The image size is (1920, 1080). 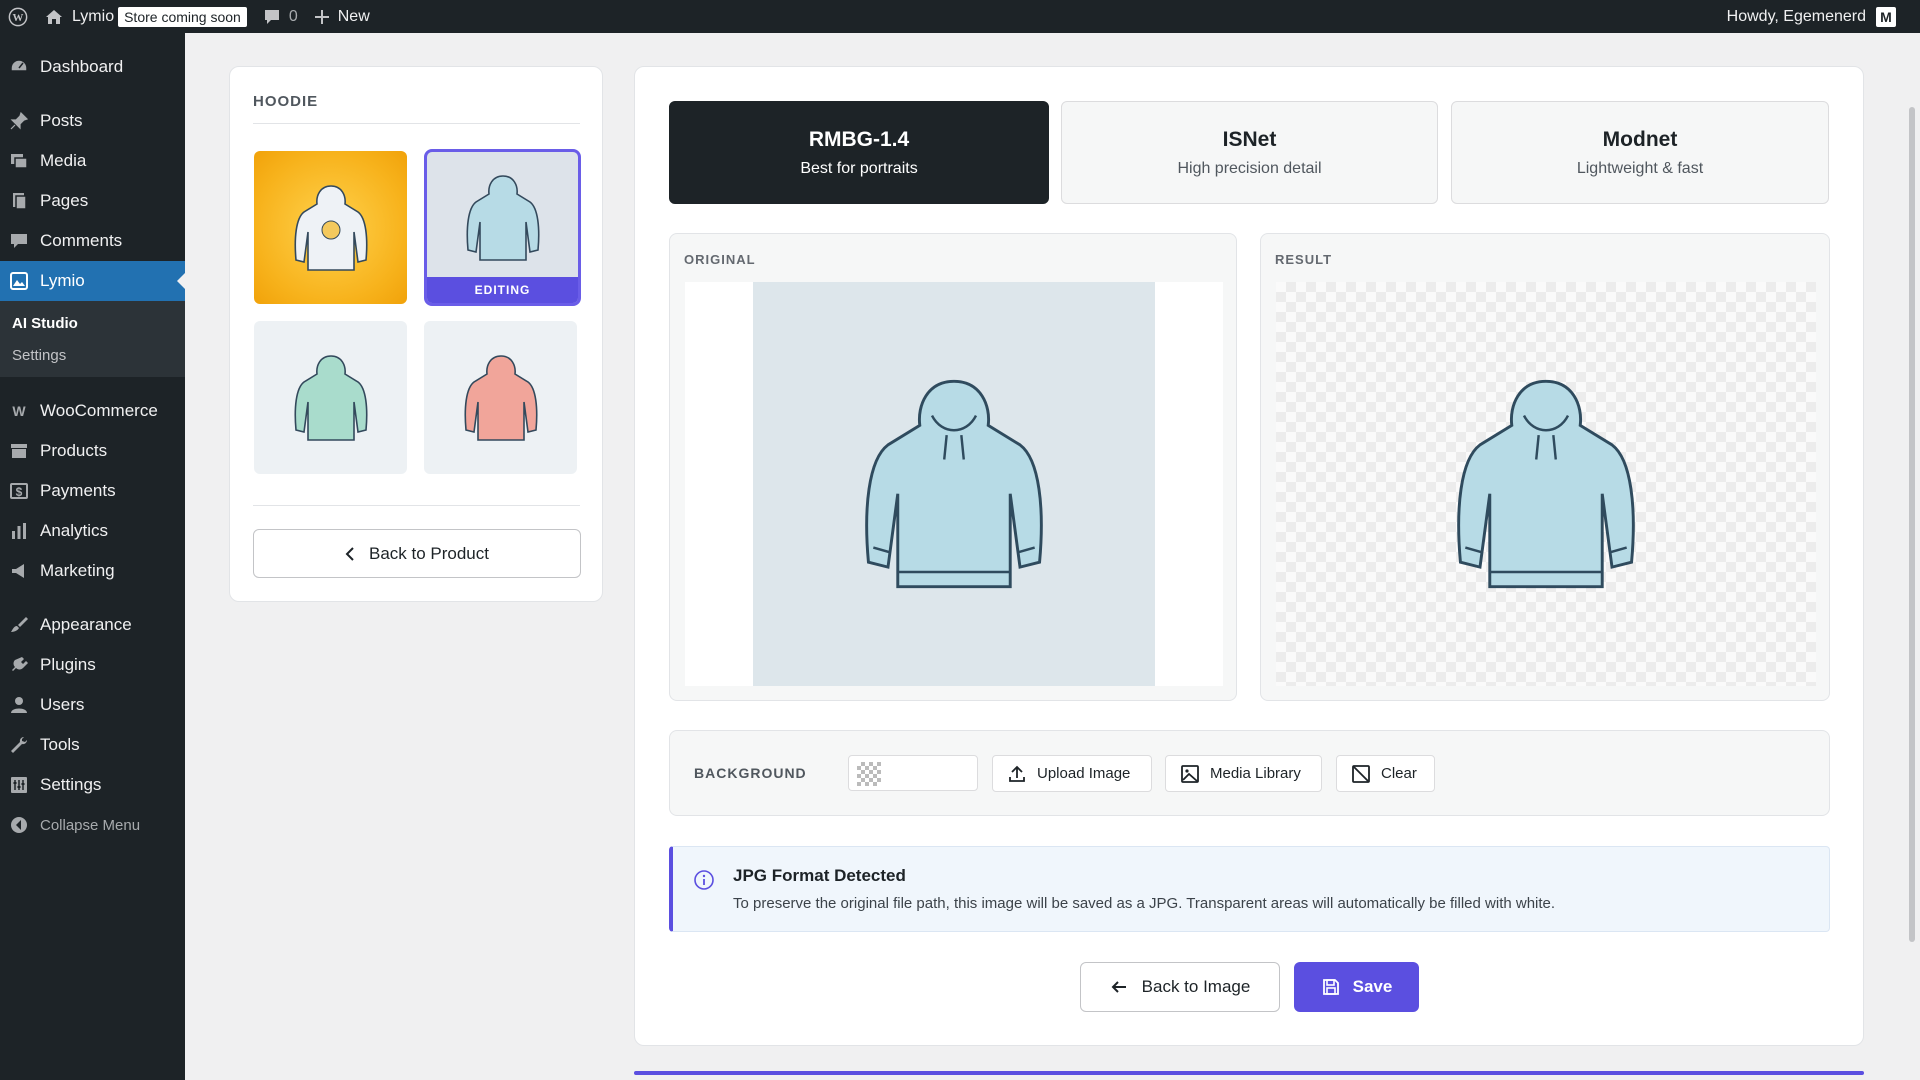 I want to click on megaphone-icon, so click(x=19, y=571).